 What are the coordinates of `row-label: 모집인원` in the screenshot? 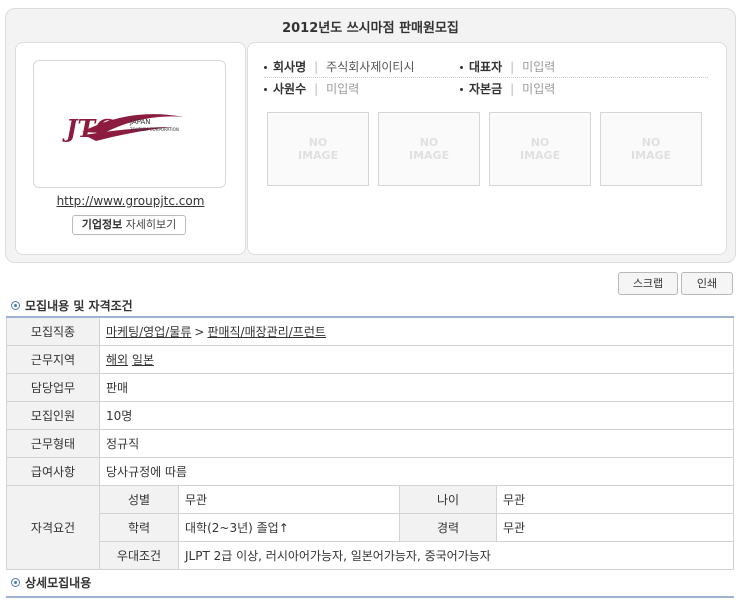 It's located at (53, 415).